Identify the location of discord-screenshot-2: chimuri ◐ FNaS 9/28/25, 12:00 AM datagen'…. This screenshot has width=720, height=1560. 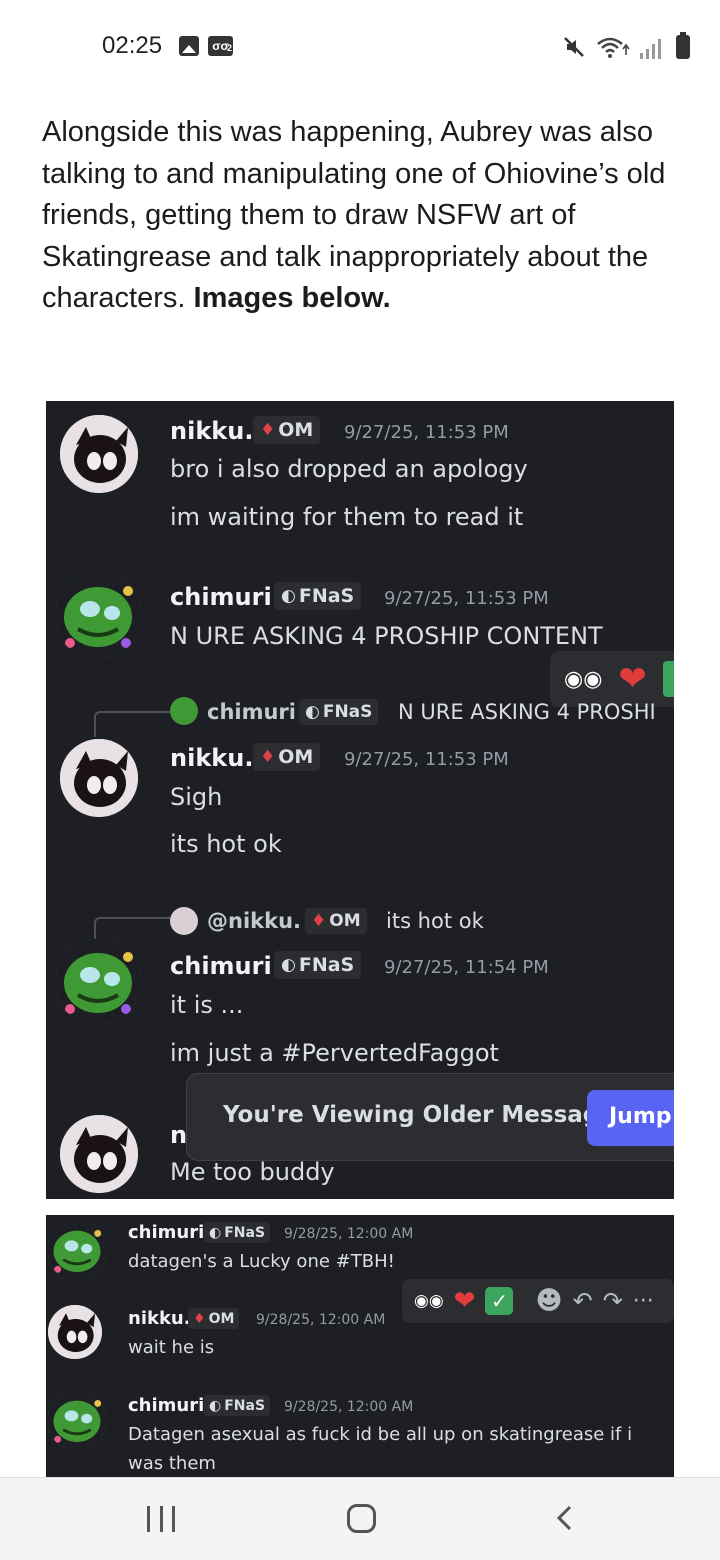
(360, 1346).